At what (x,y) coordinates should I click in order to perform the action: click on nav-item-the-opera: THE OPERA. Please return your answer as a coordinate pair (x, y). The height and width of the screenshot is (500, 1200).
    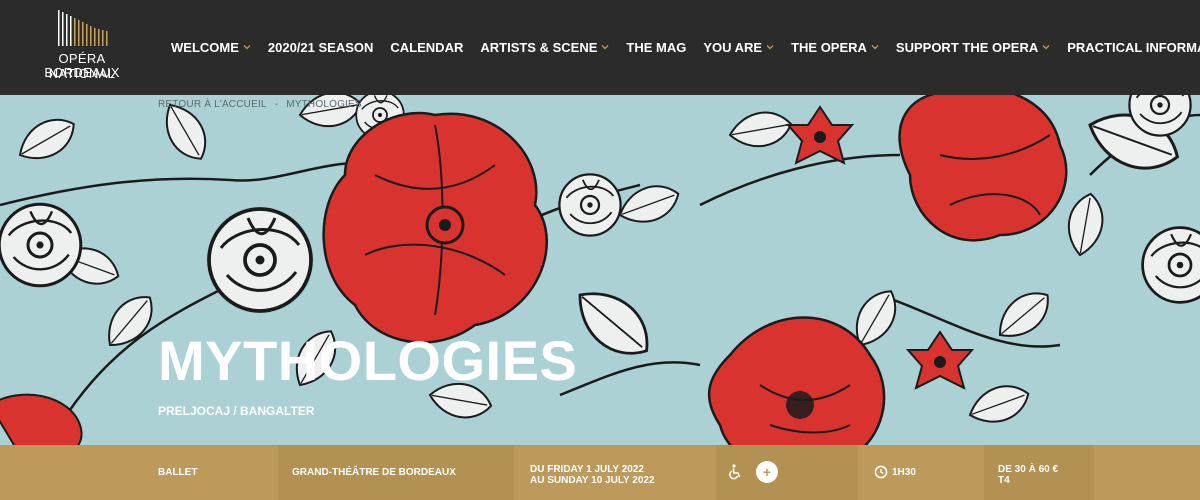
    Looking at the image, I should click on (835, 47).